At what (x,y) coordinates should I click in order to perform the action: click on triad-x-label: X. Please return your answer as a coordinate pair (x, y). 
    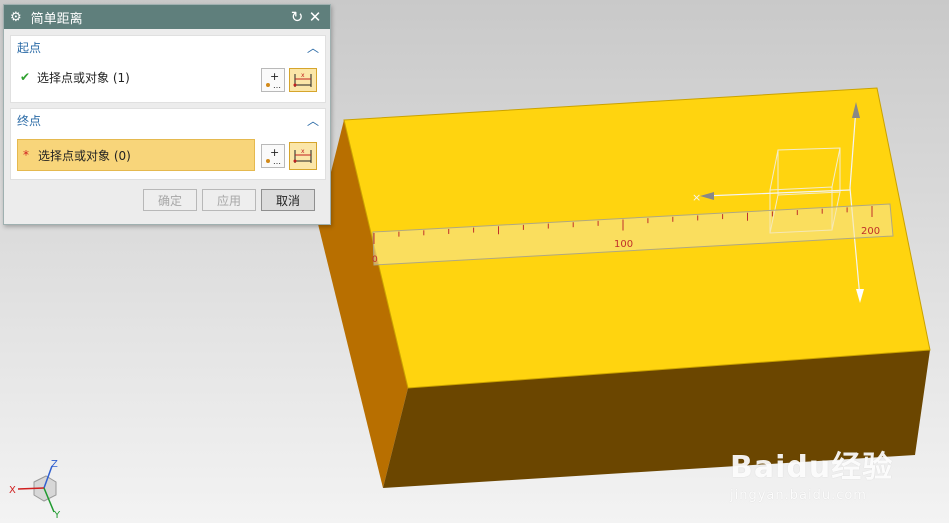
    Looking at the image, I should click on (12, 490).